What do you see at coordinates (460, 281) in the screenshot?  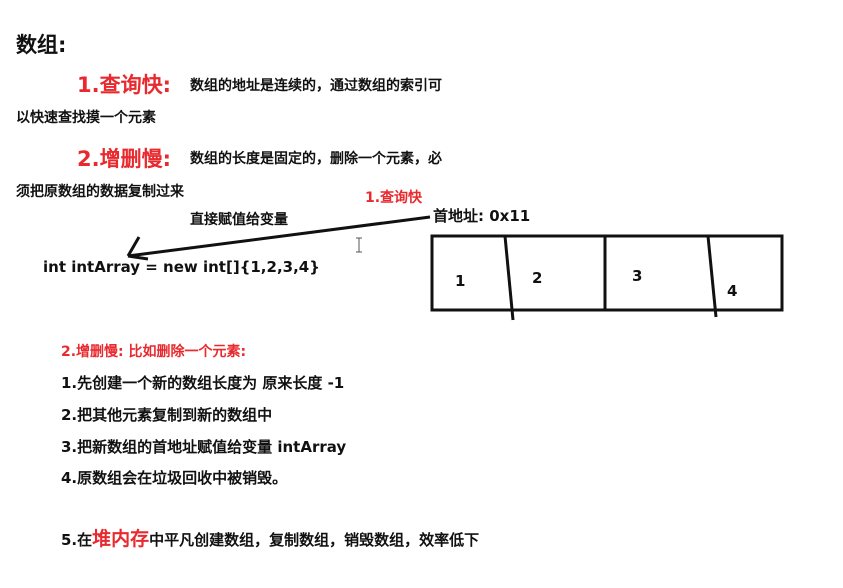 I see `array-cell-1: 1` at bounding box center [460, 281].